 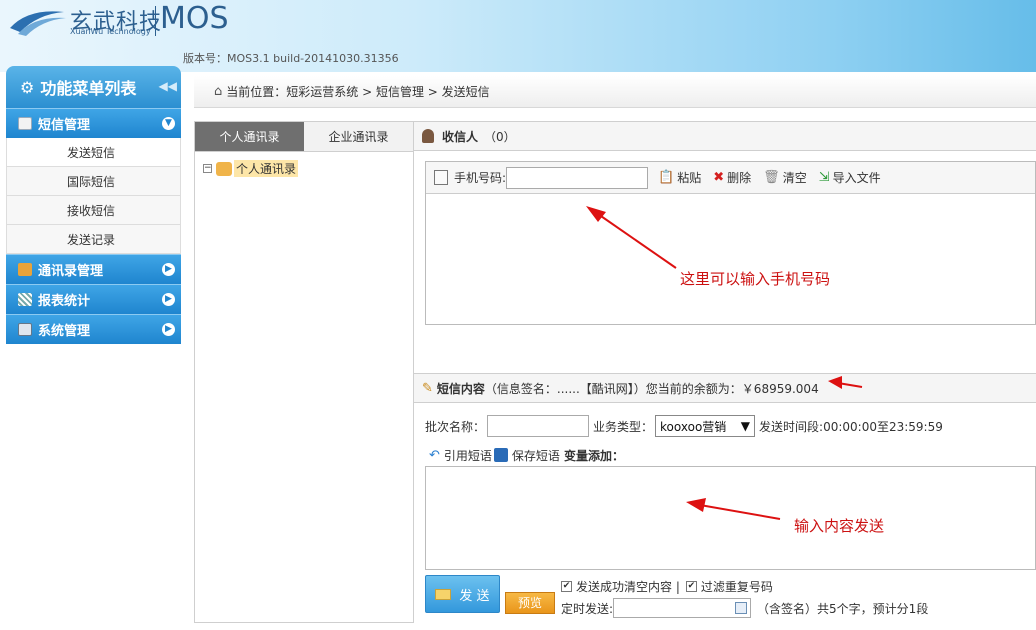 What do you see at coordinates (596, 214) in the screenshot?
I see `phone-hint-arrowhead` at bounding box center [596, 214].